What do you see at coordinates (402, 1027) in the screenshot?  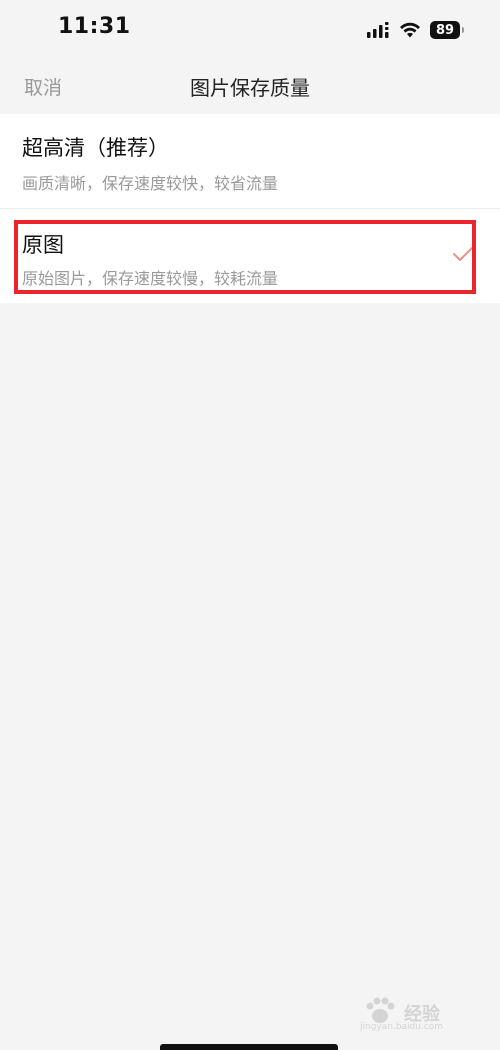 I see `watermark-url: jingyan.baidu.com` at bounding box center [402, 1027].